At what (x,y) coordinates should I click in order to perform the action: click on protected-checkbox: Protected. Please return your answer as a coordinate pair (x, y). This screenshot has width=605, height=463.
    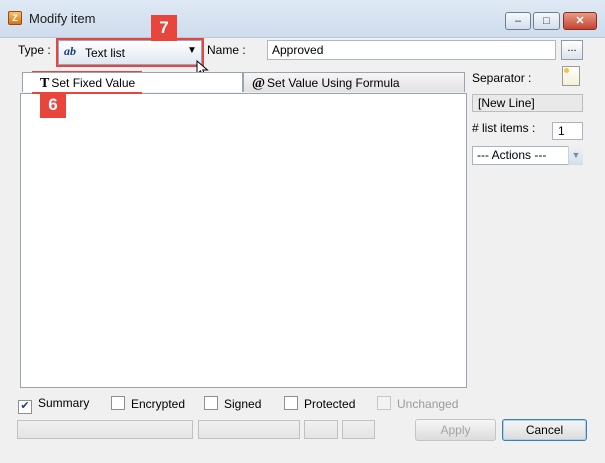
    Looking at the image, I should click on (319, 403).